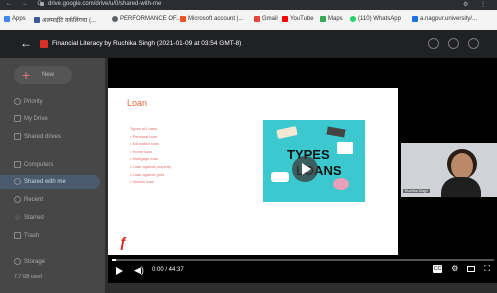 Image resolution: width=497 pixels, height=293 pixels. I want to click on slide-bullet: • Vehicle loan, so click(142, 182).